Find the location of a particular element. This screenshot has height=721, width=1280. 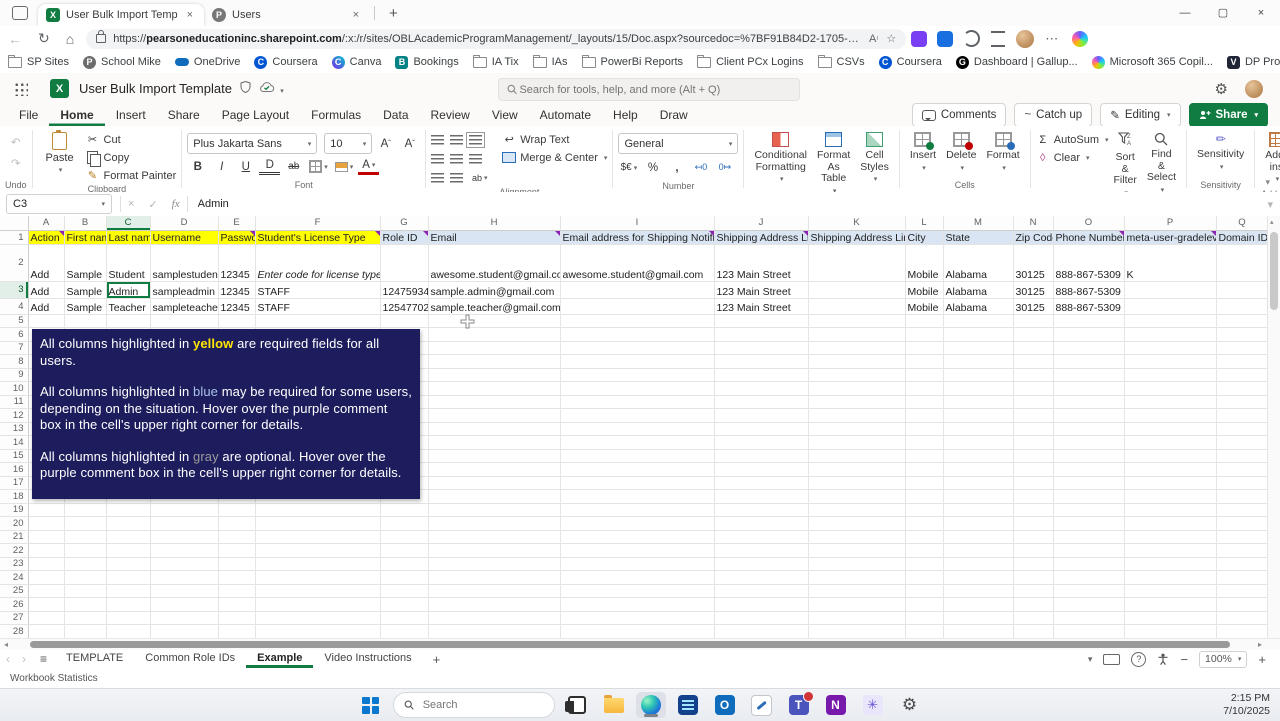

cell-L22 is located at coordinates (924, 550).